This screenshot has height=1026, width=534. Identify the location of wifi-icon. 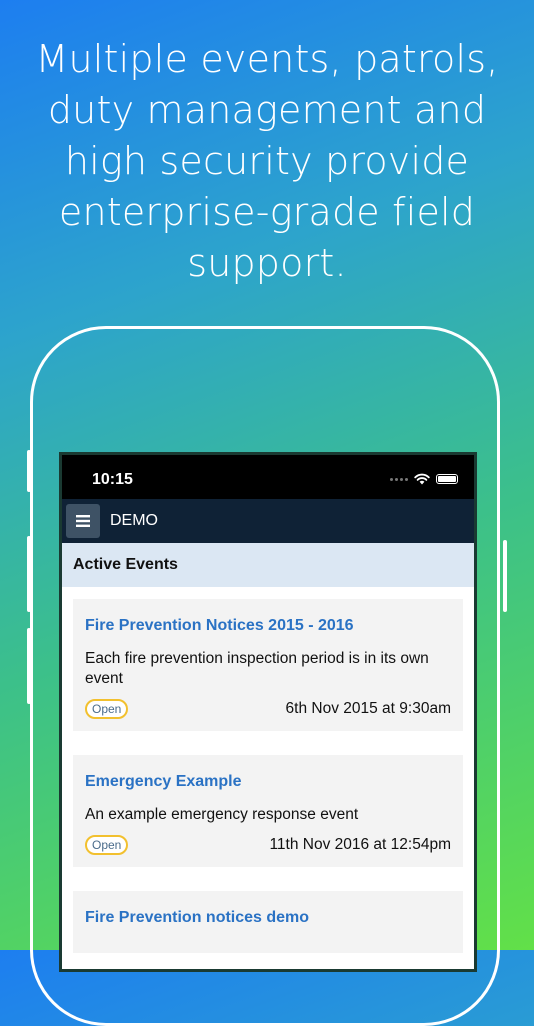
(422, 479).